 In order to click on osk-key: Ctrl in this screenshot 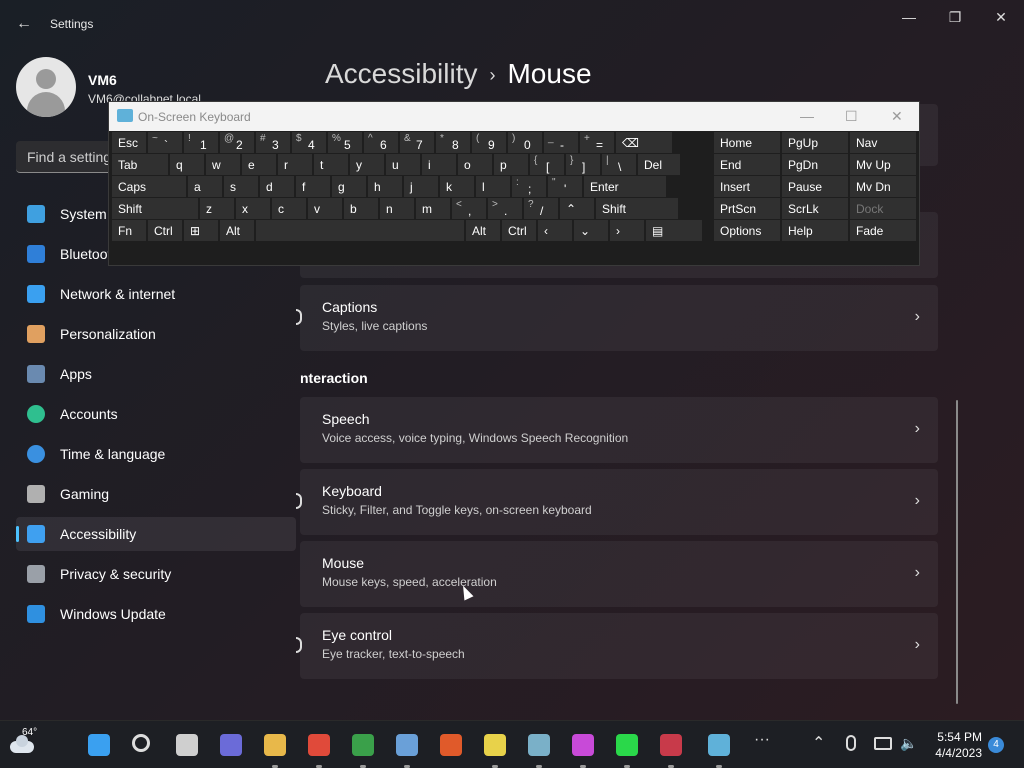, I will do `click(165, 230)`.